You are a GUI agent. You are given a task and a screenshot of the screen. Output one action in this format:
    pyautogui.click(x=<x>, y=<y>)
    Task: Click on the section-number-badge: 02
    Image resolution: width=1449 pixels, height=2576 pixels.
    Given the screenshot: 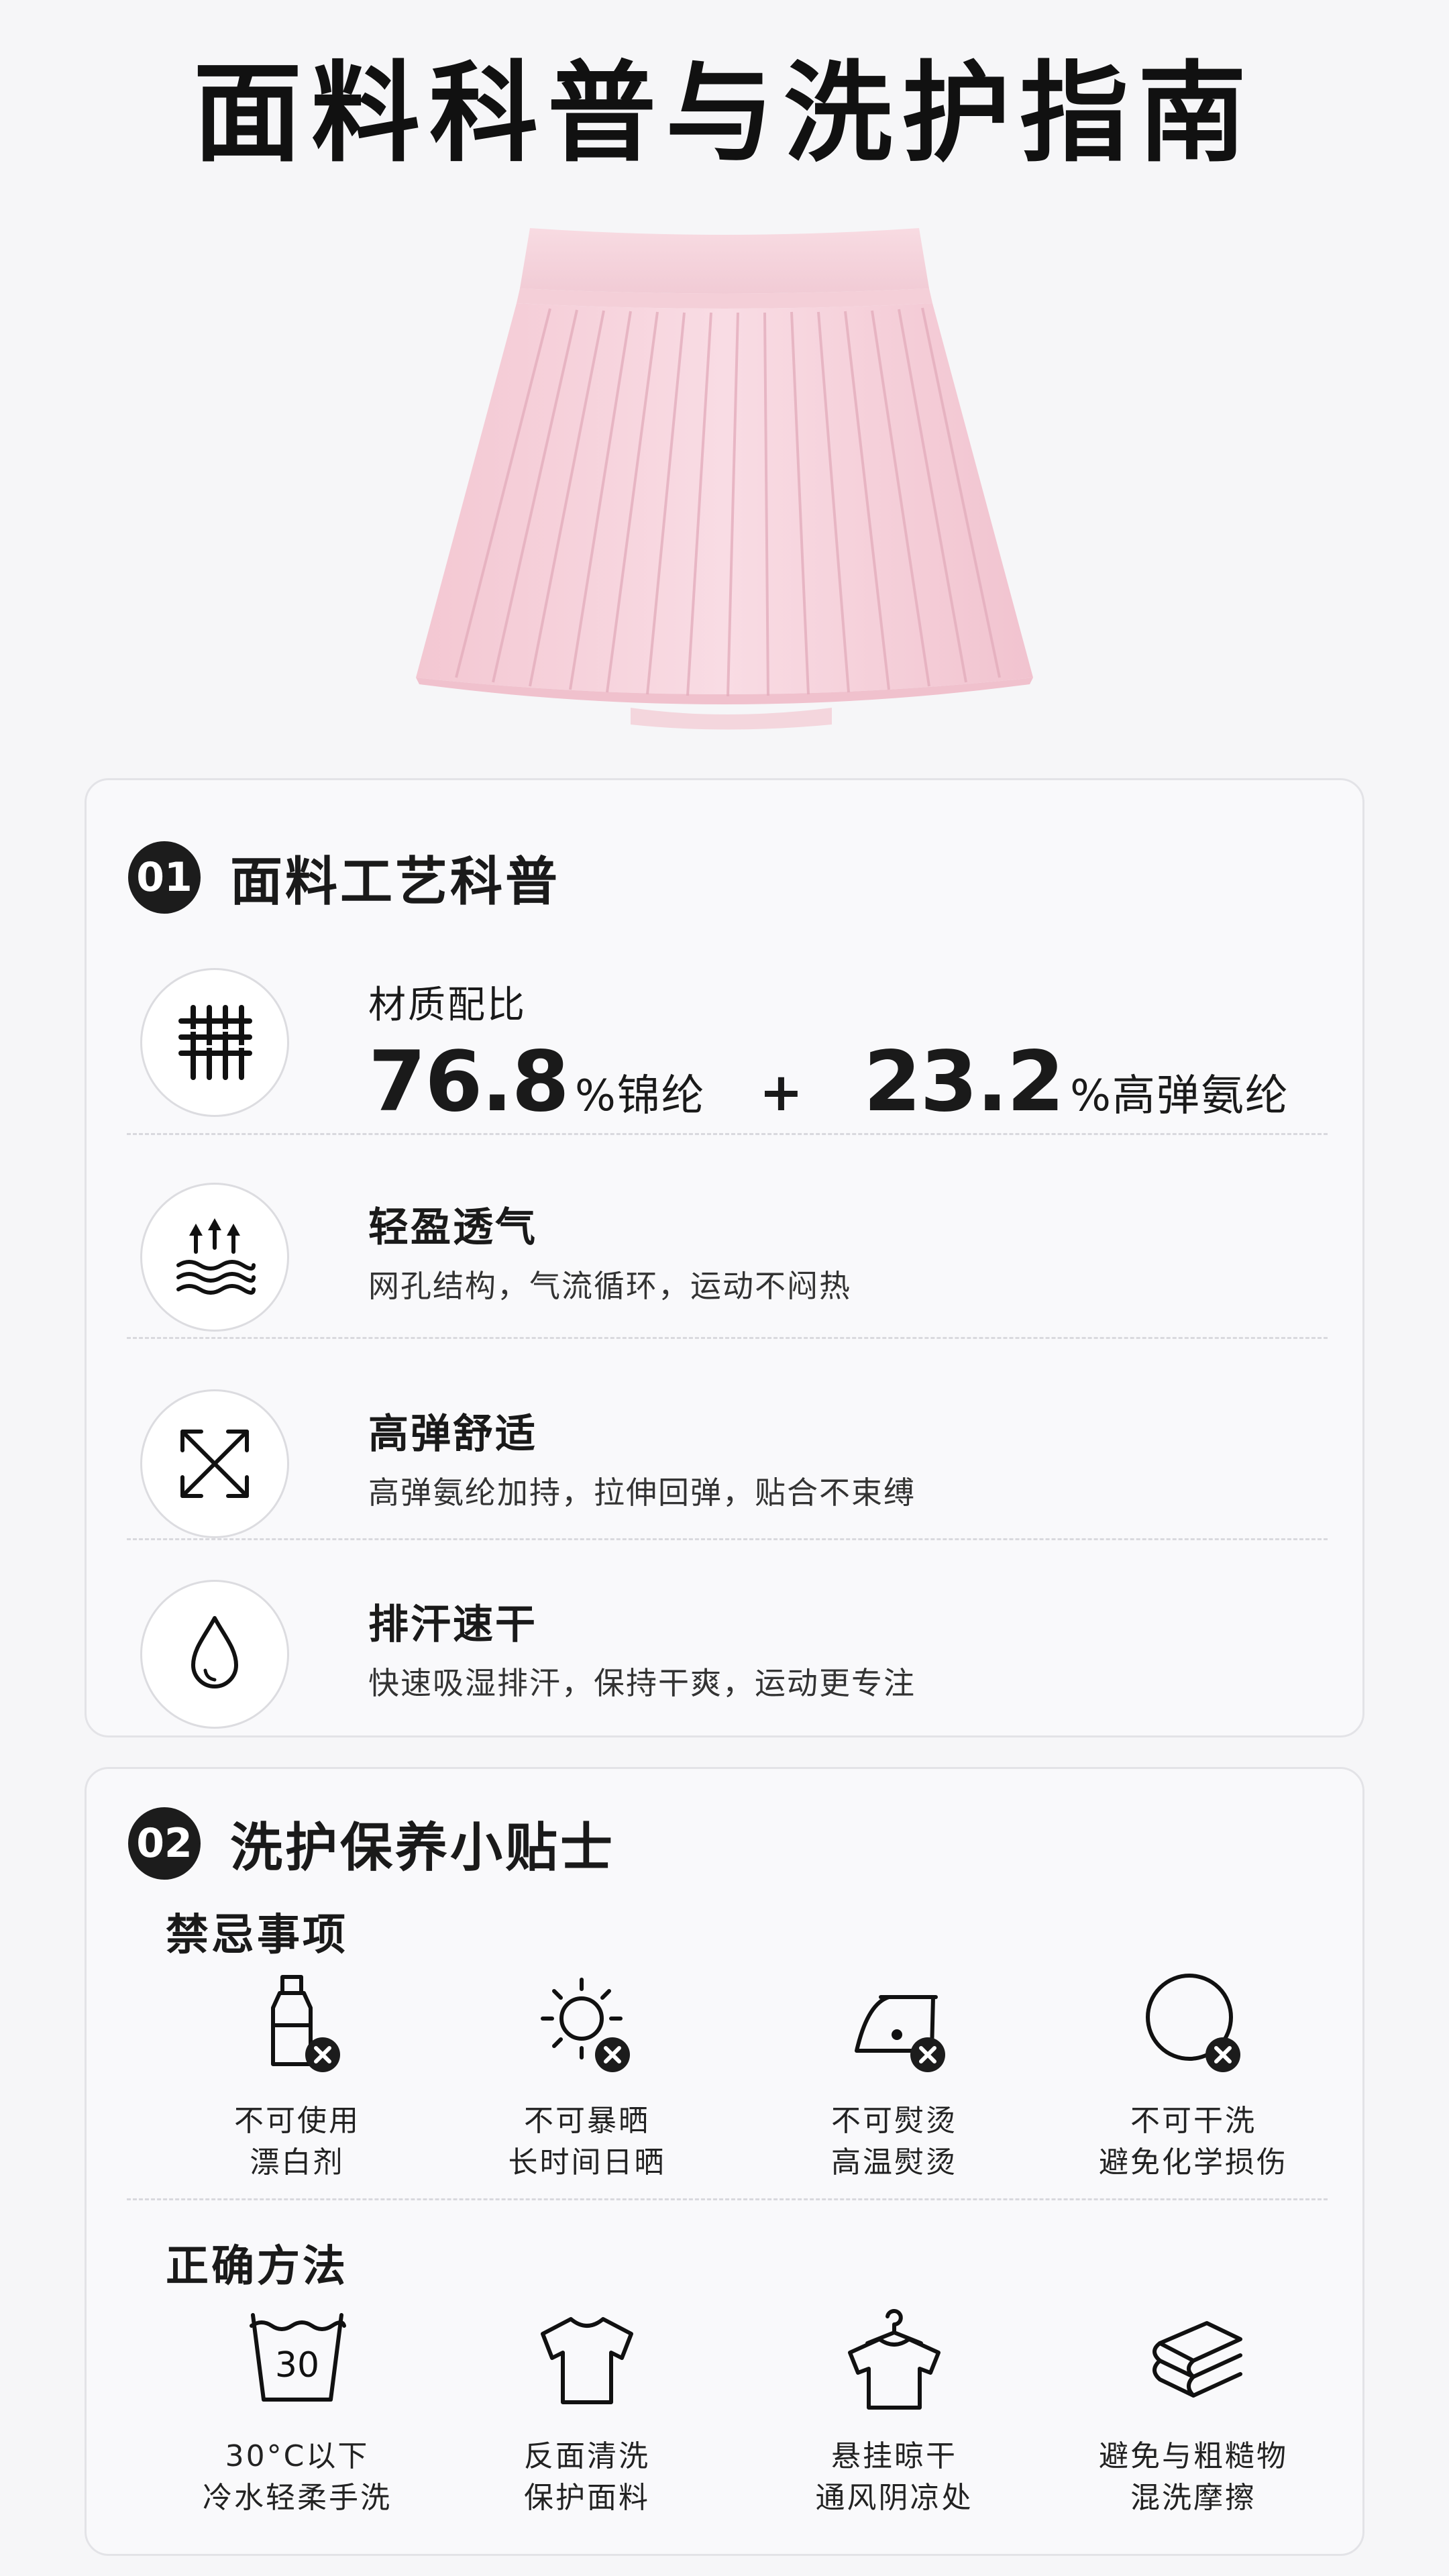 What is the action you would take?
    pyautogui.click(x=164, y=1843)
    